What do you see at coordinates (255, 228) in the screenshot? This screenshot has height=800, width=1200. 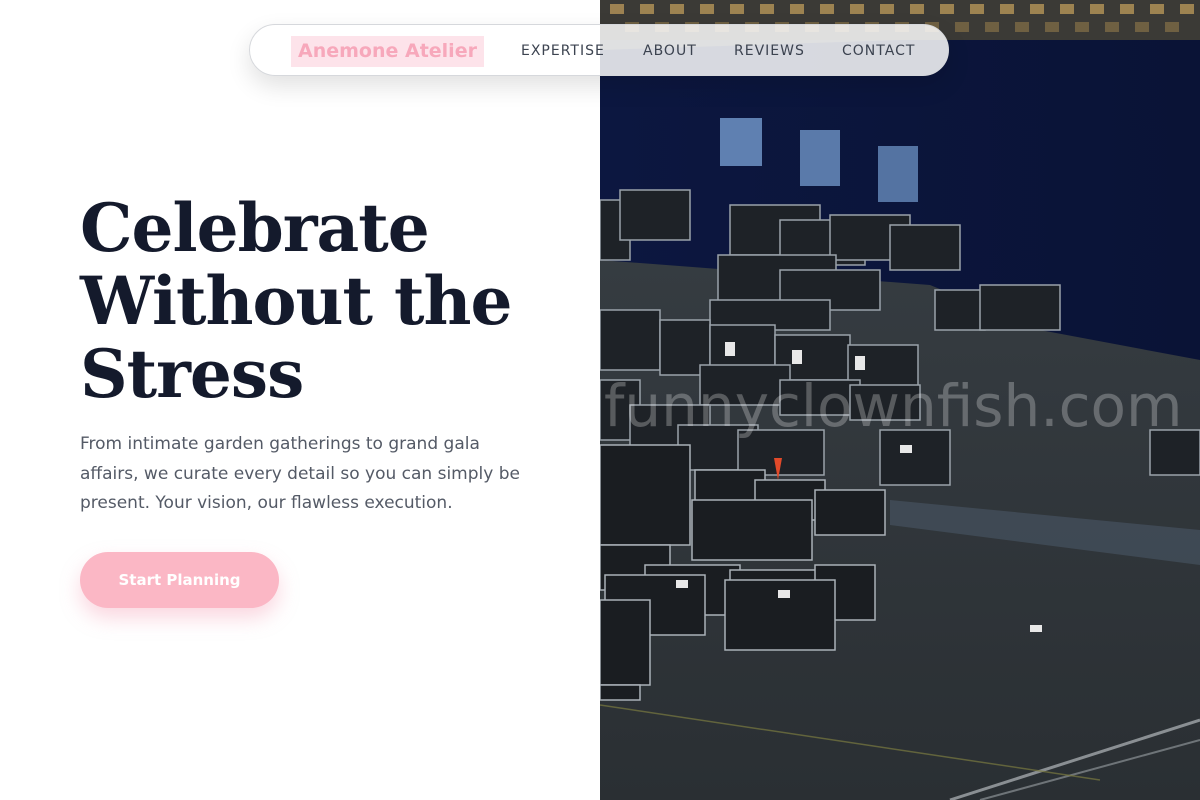 I see `headline-line-1: Celebrate` at bounding box center [255, 228].